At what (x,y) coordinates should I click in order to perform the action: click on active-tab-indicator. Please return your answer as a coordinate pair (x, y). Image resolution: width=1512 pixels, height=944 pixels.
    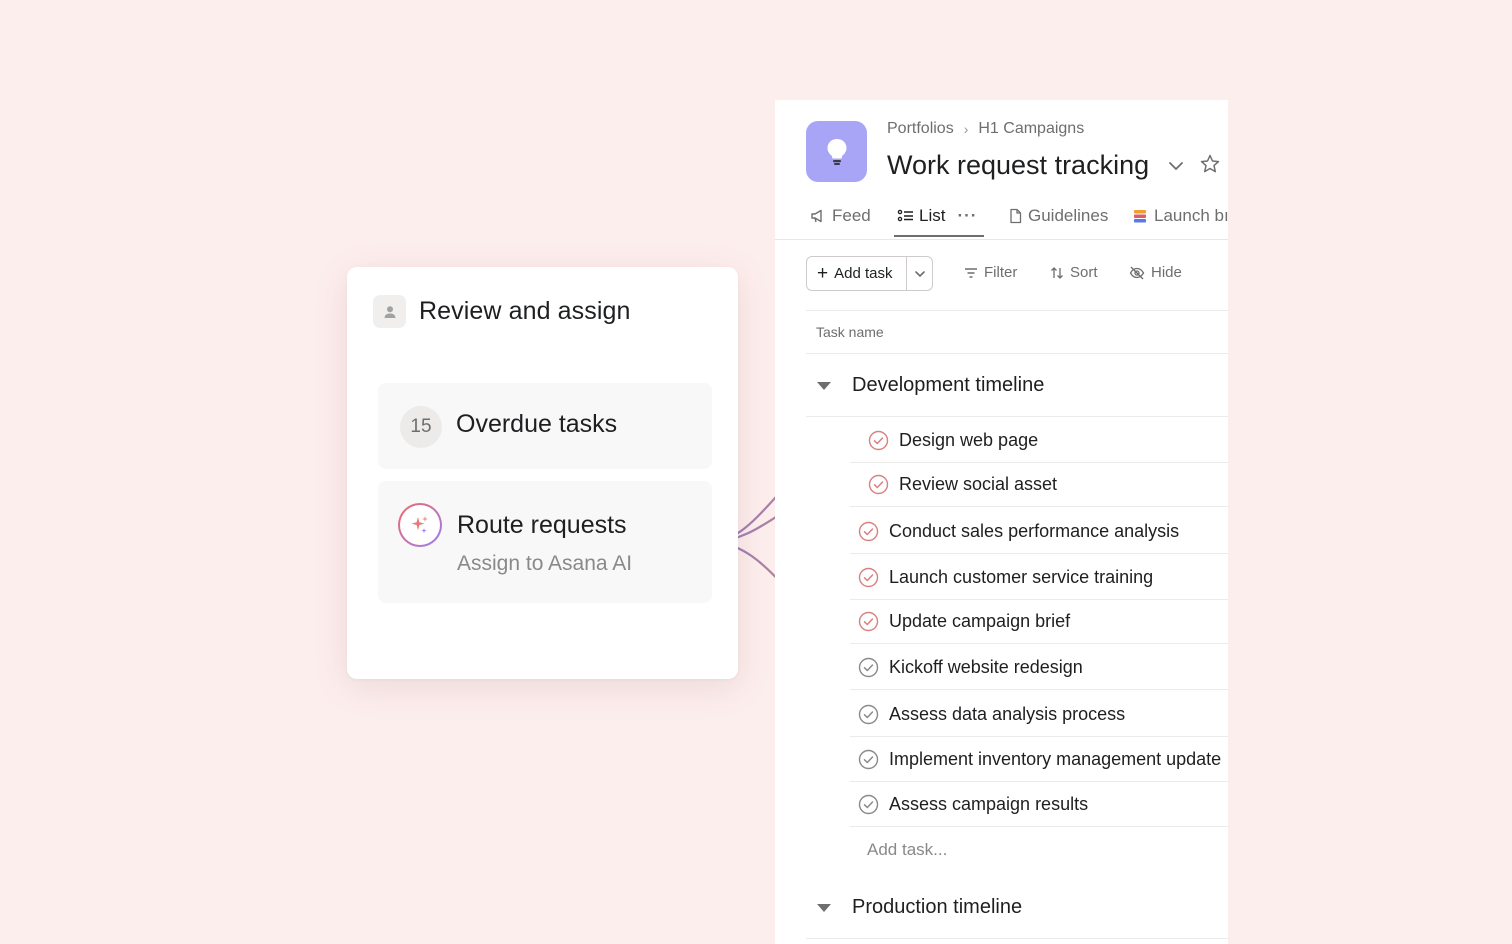
    Looking at the image, I should click on (939, 236).